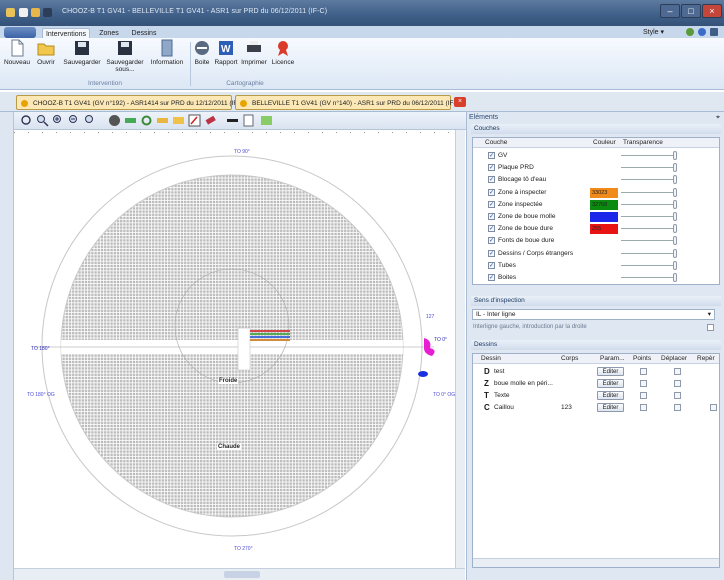 Image resolution: width=724 pixels, height=580 pixels. Describe the element at coordinates (713, 407) in the screenshot. I see `repere-checkbox` at that location.